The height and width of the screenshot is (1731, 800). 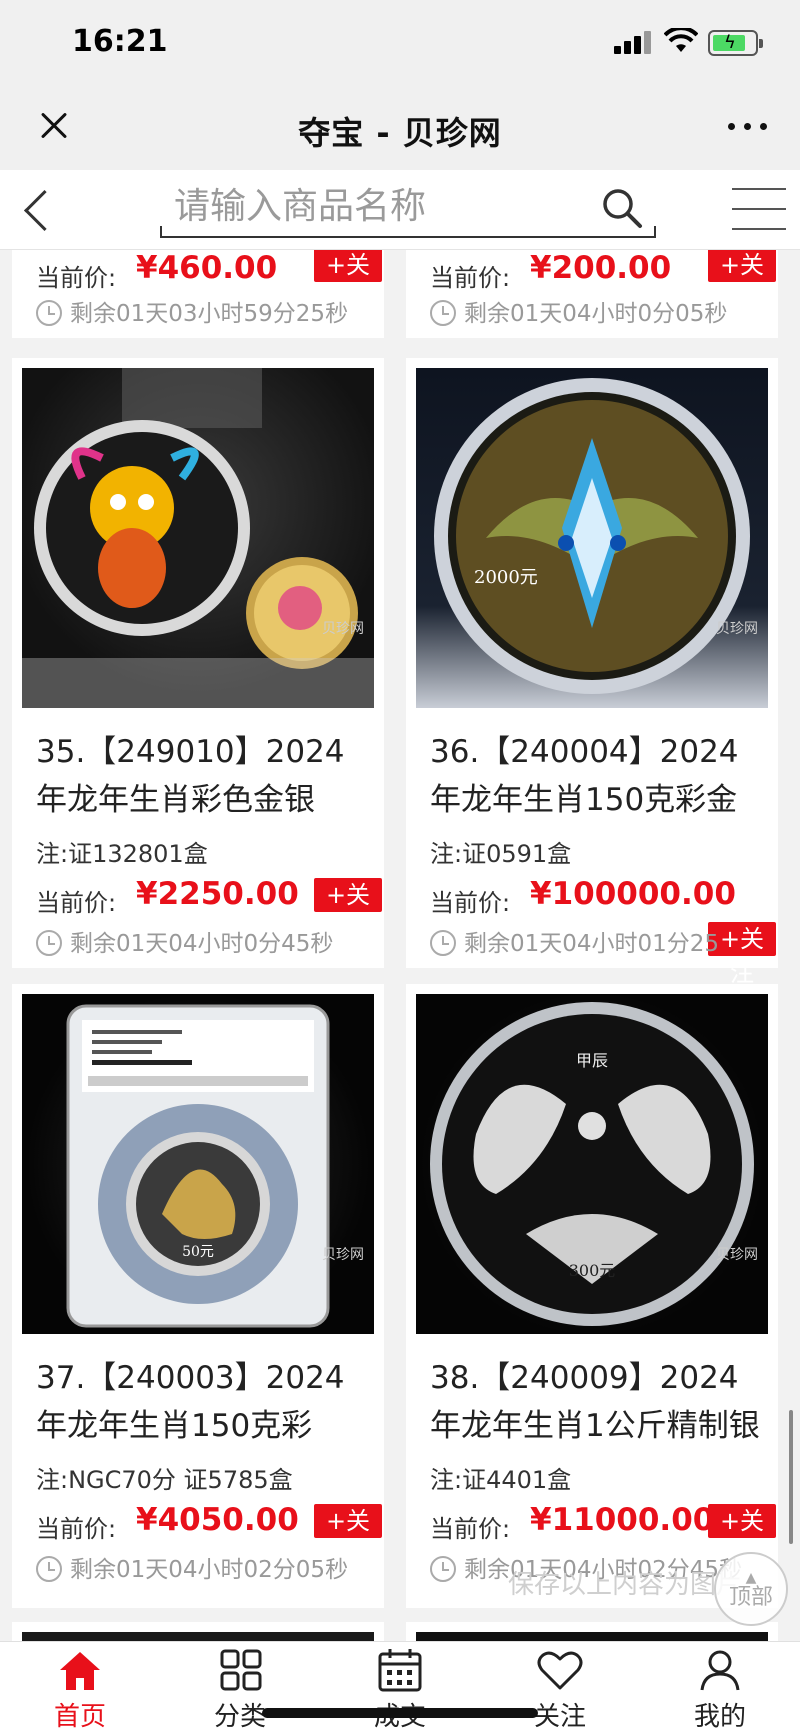 What do you see at coordinates (601, 268) in the screenshot?
I see `current-price: ¥200.00` at bounding box center [601, 268].